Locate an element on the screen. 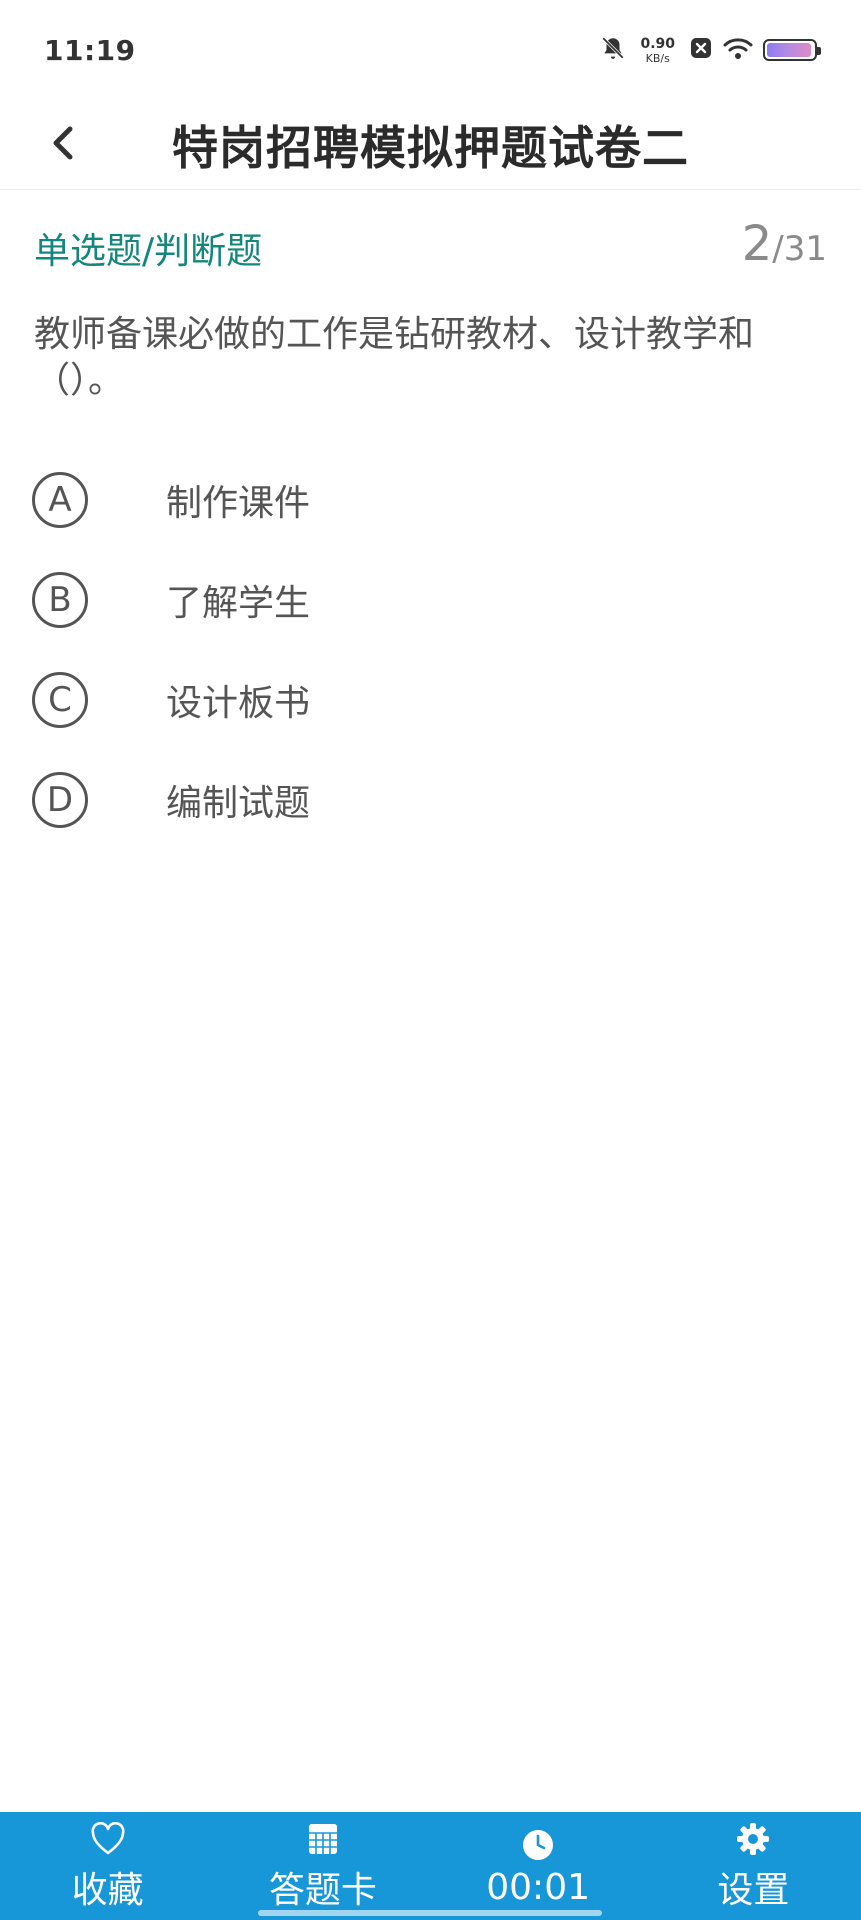  timer-label: 00:01 is located at coordinates (538, 1887).